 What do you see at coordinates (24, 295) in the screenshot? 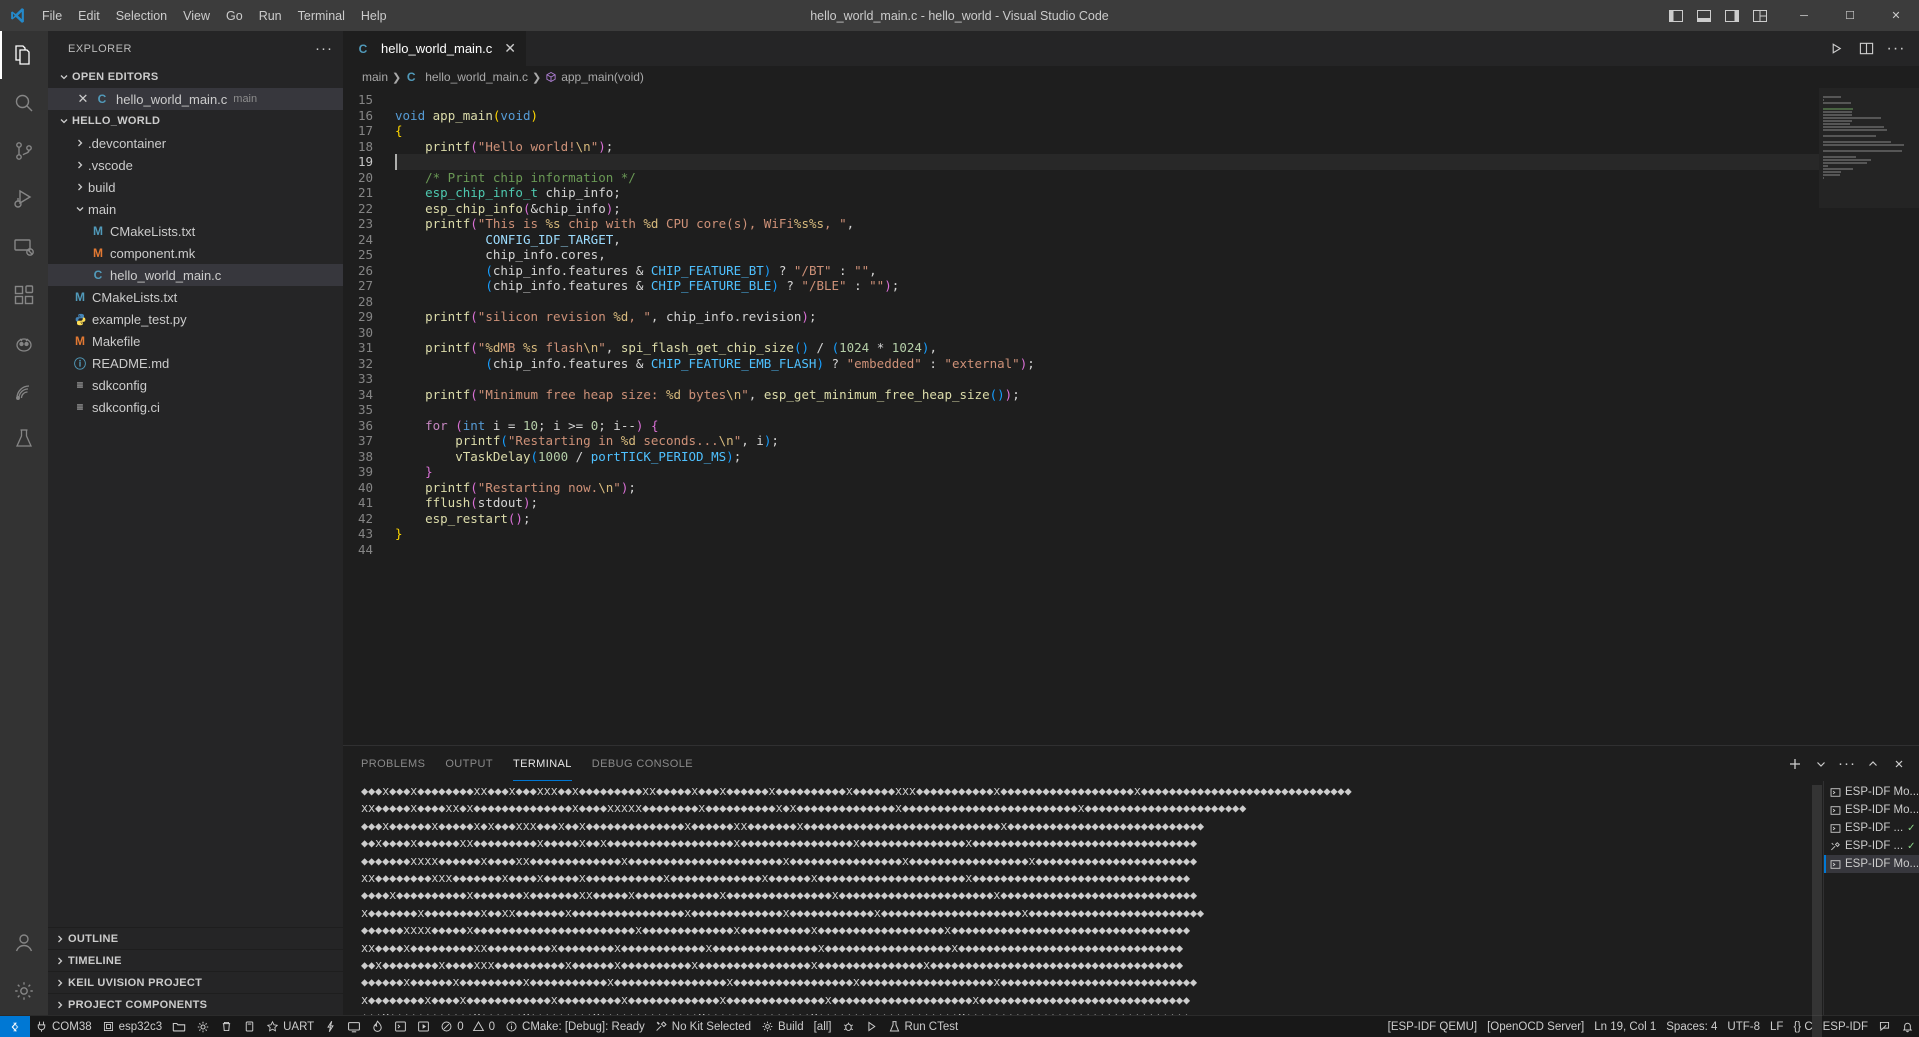
I see `sidebar-item-extensions` at bounding box center [24, 295].